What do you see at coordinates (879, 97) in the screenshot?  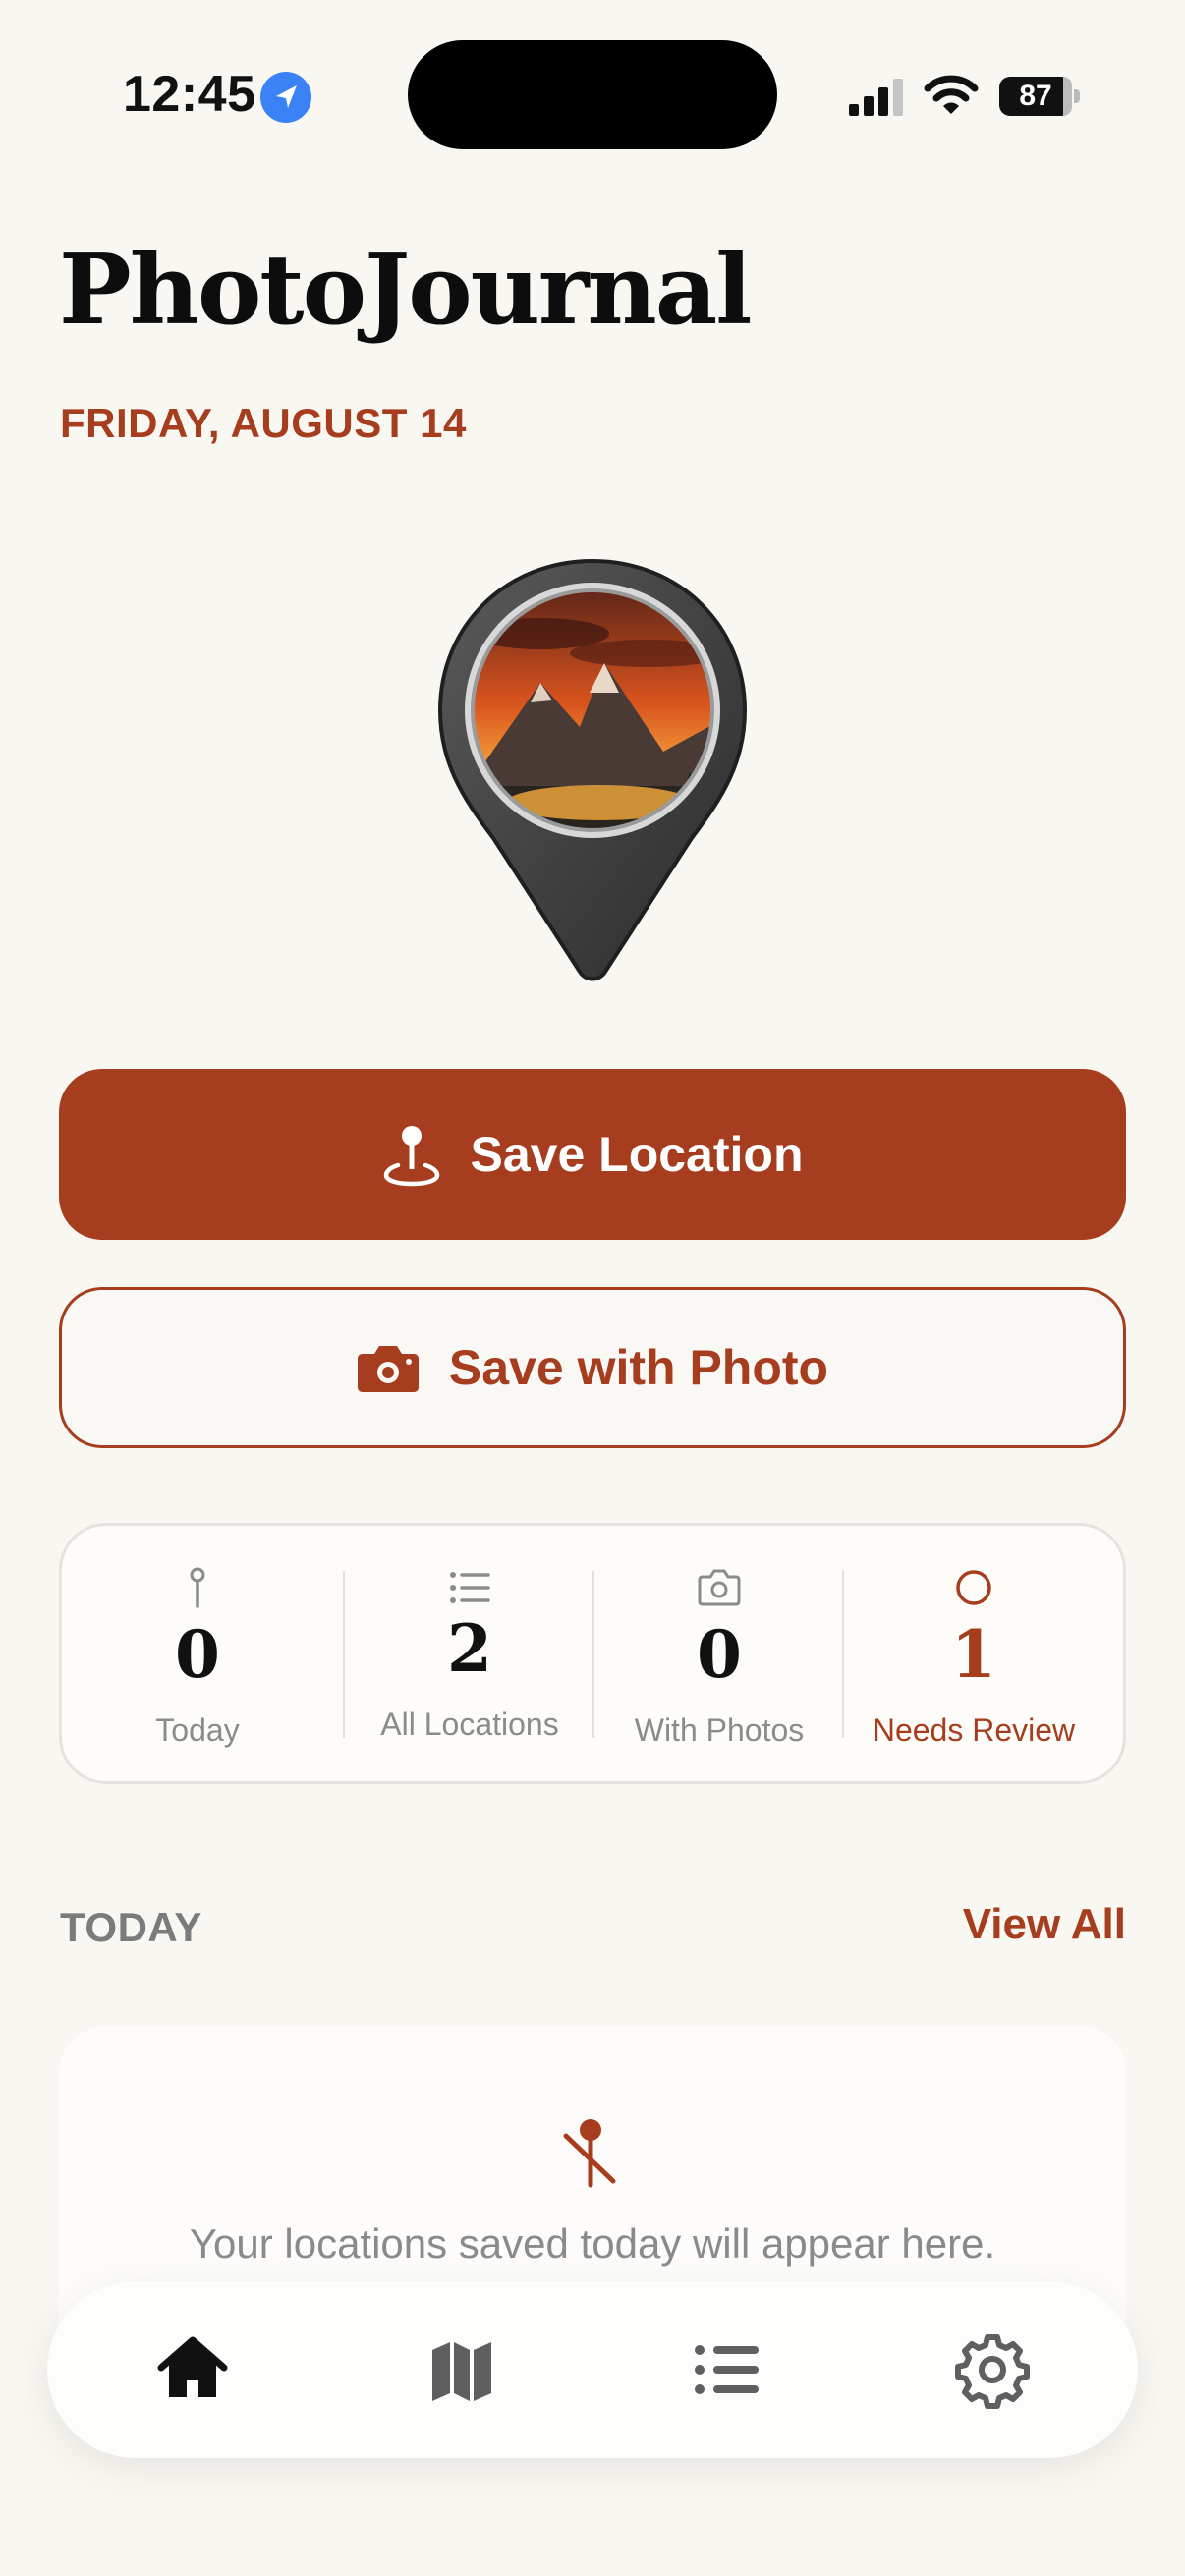 I see `cellular-signal-icon` at bounding box center [879, 97].